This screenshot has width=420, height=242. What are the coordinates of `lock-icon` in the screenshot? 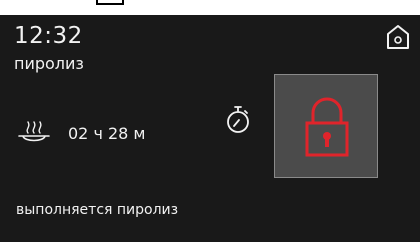 It's located at (327, 127).